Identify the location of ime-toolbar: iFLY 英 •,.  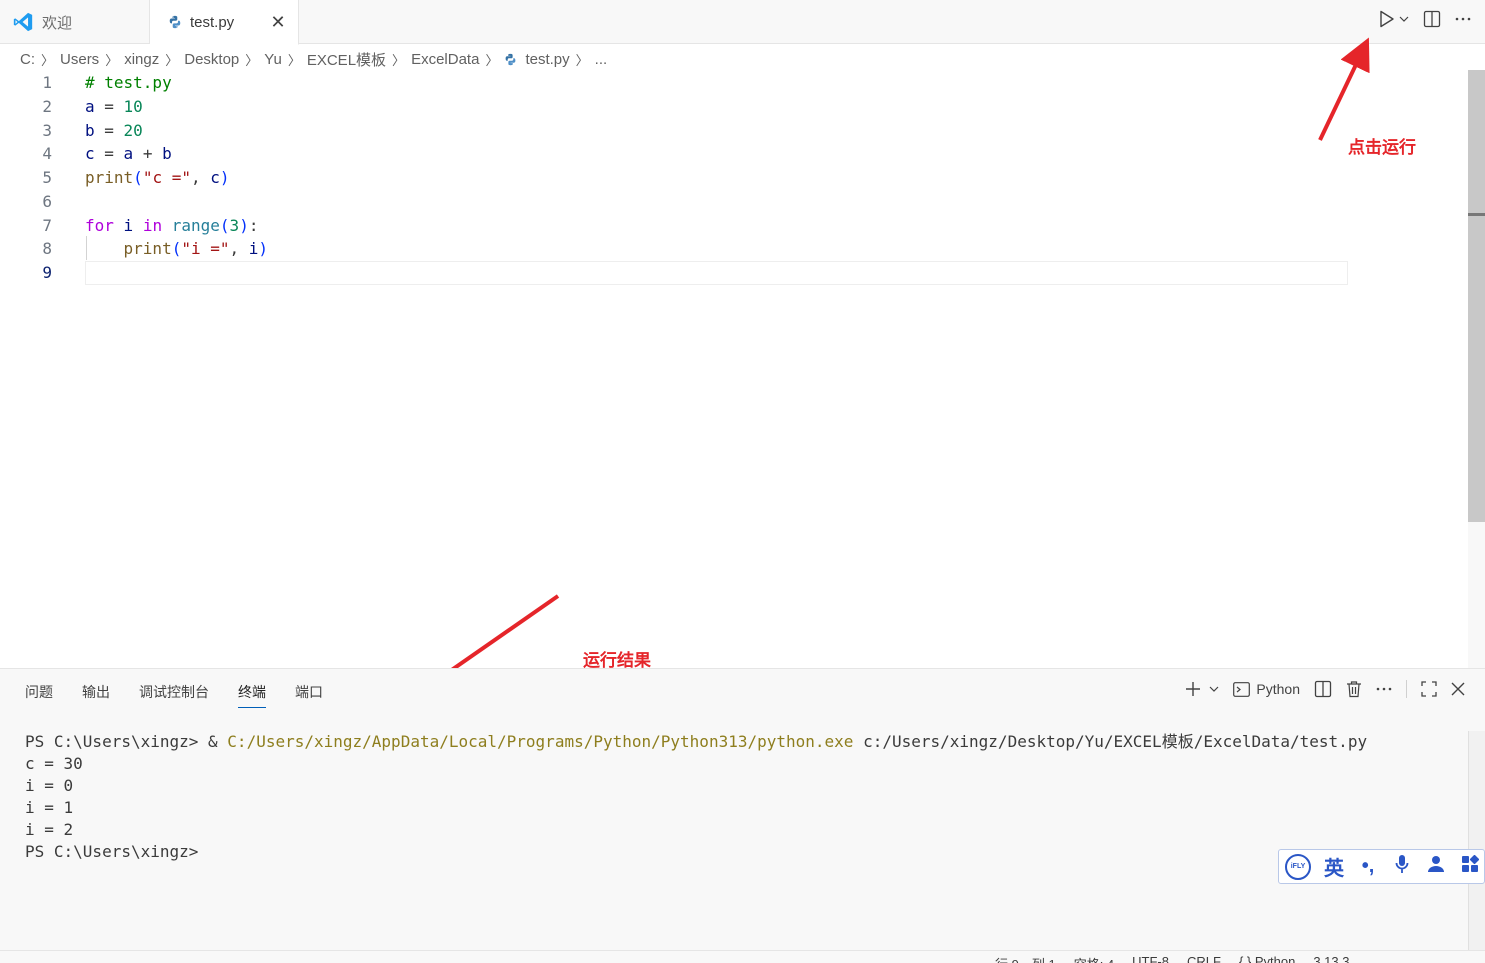
(1381, 866).